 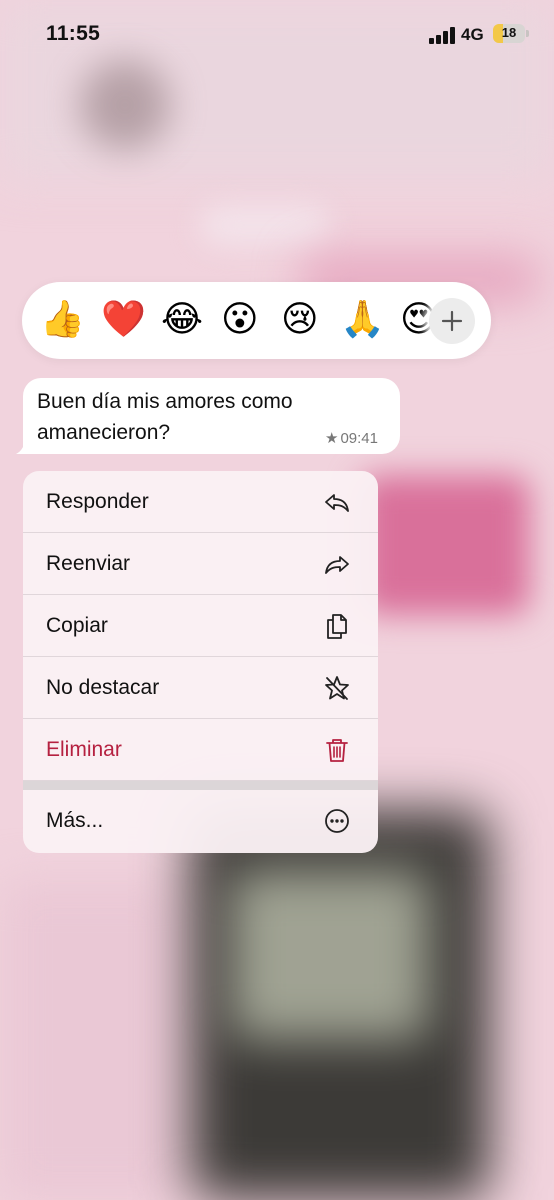 What do you see at coordinates (77, 625) in the screenshot?
I see `menu-item-label: Copiar` at bounding box center [77, 625].